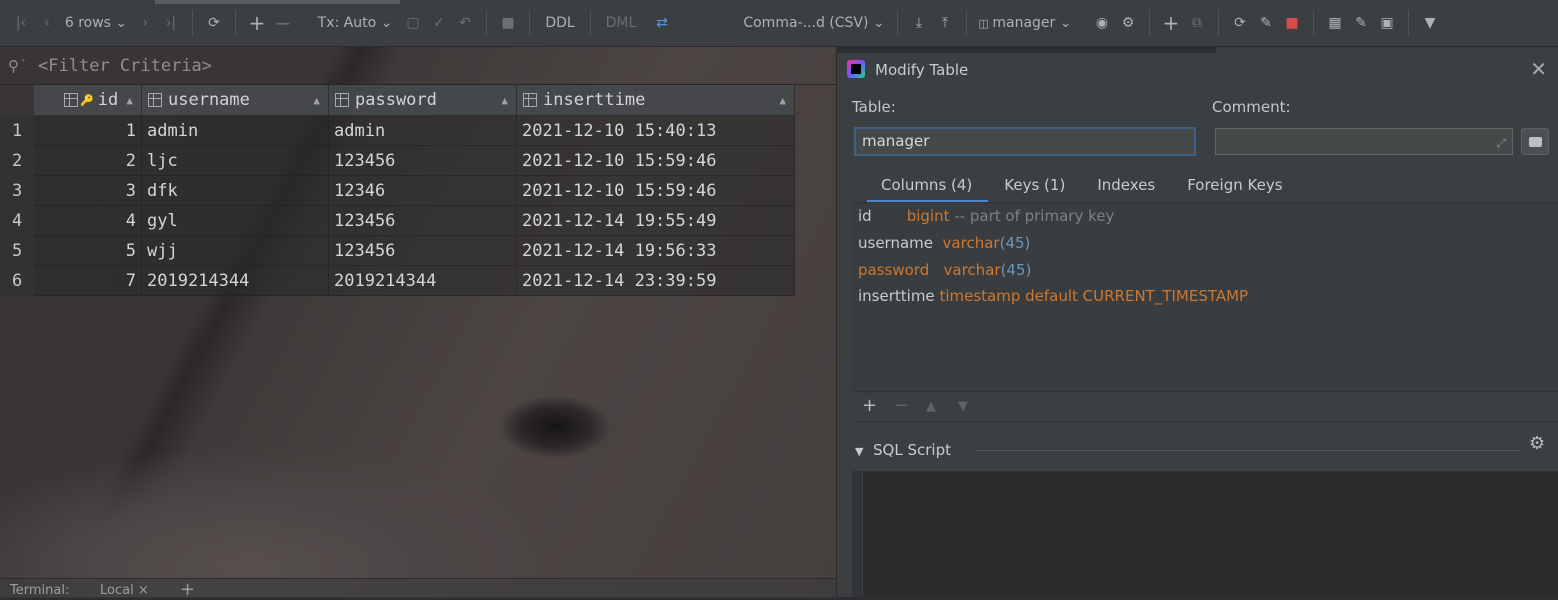 The height and width of the screenshot is (600, 1558). What do you see at coordinates (656, 221) in the screenshot?
I see `cell-inserttime: 2021-12-14 19:55:49` at bounding box center [656, 221].